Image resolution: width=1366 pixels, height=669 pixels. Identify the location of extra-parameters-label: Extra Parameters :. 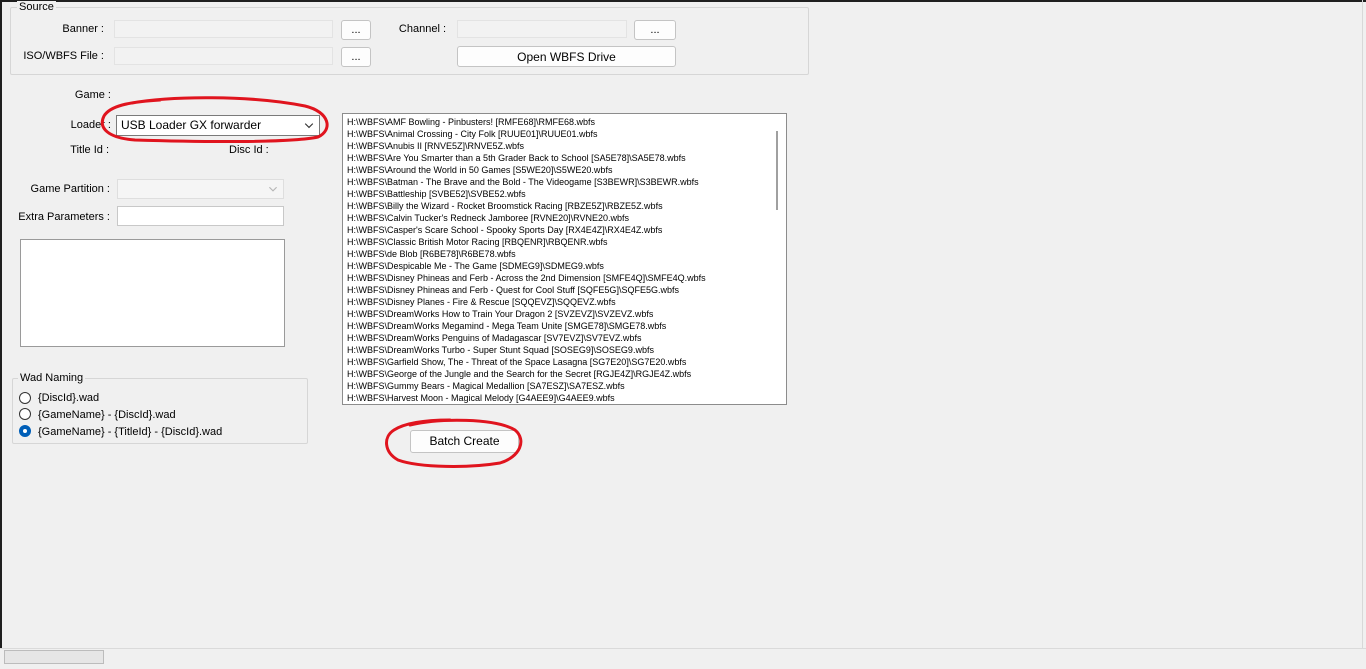
(64, 217).